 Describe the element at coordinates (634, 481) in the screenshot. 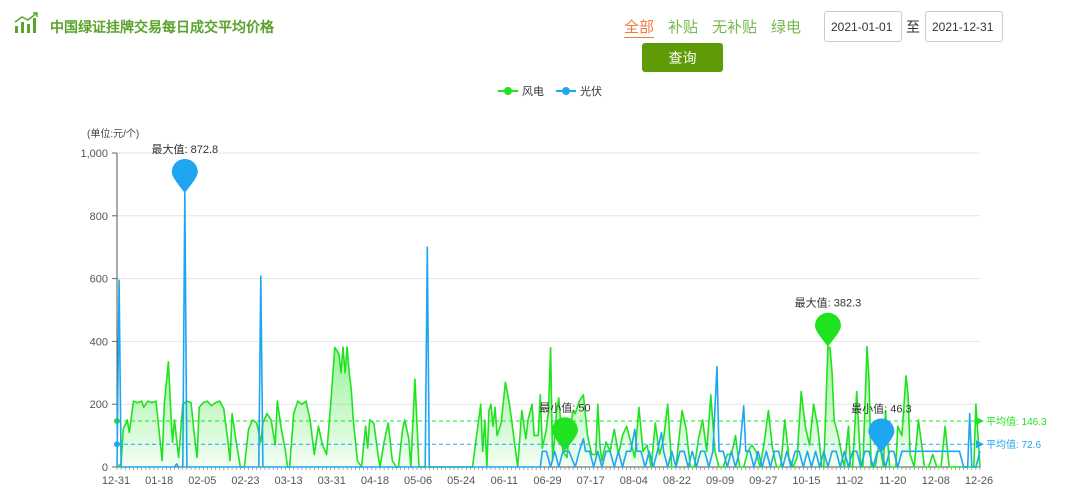

I see `x-tick-label: 08-04` at that location.